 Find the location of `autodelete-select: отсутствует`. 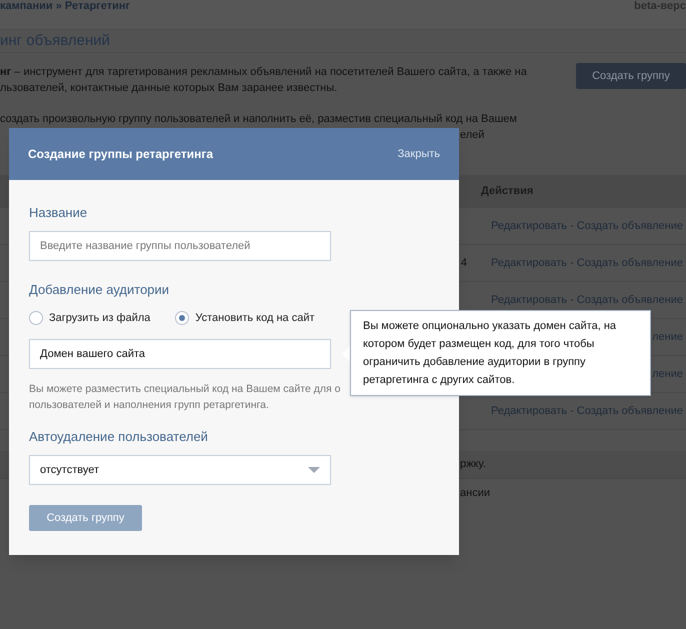

autodelete-select: отсутствует is located at coordinates (180, 470).